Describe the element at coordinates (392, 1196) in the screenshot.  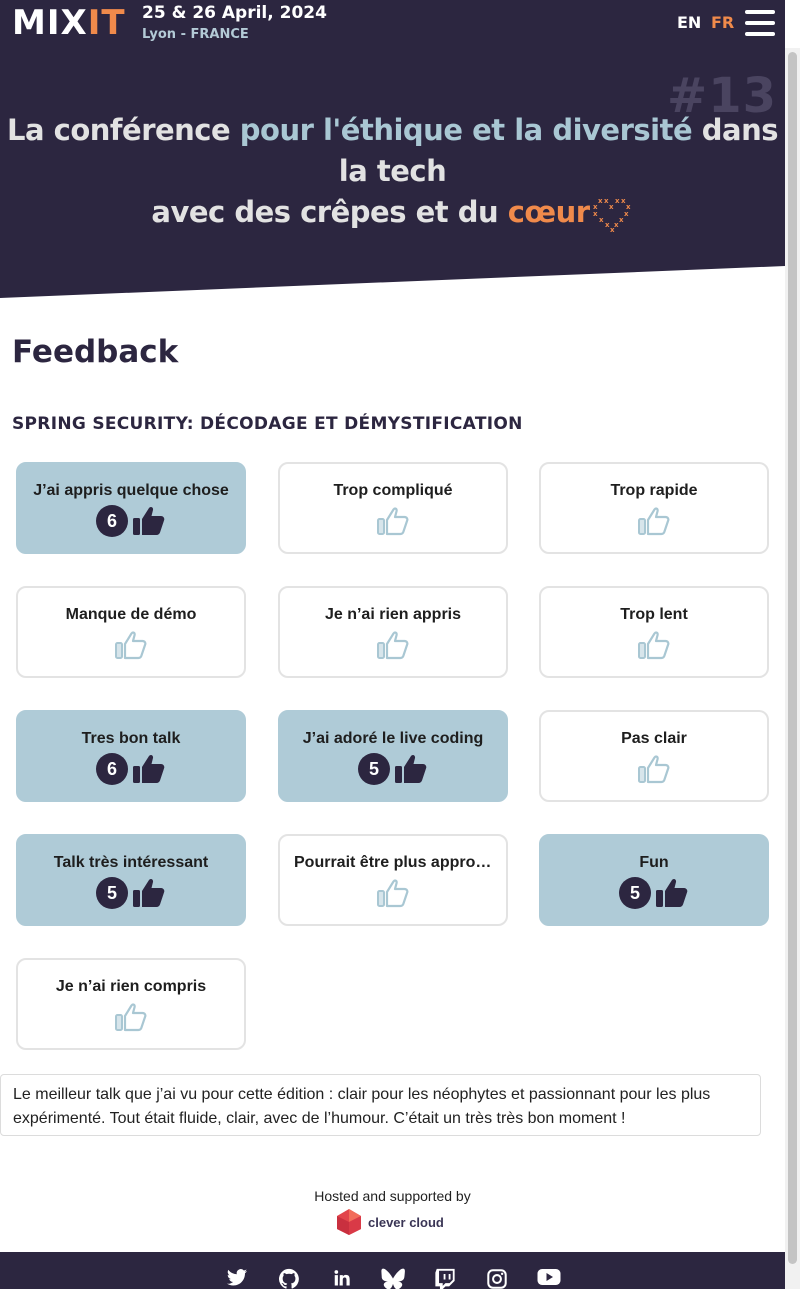
I see `hosted-by-text: Hosted and supported by` at that location.